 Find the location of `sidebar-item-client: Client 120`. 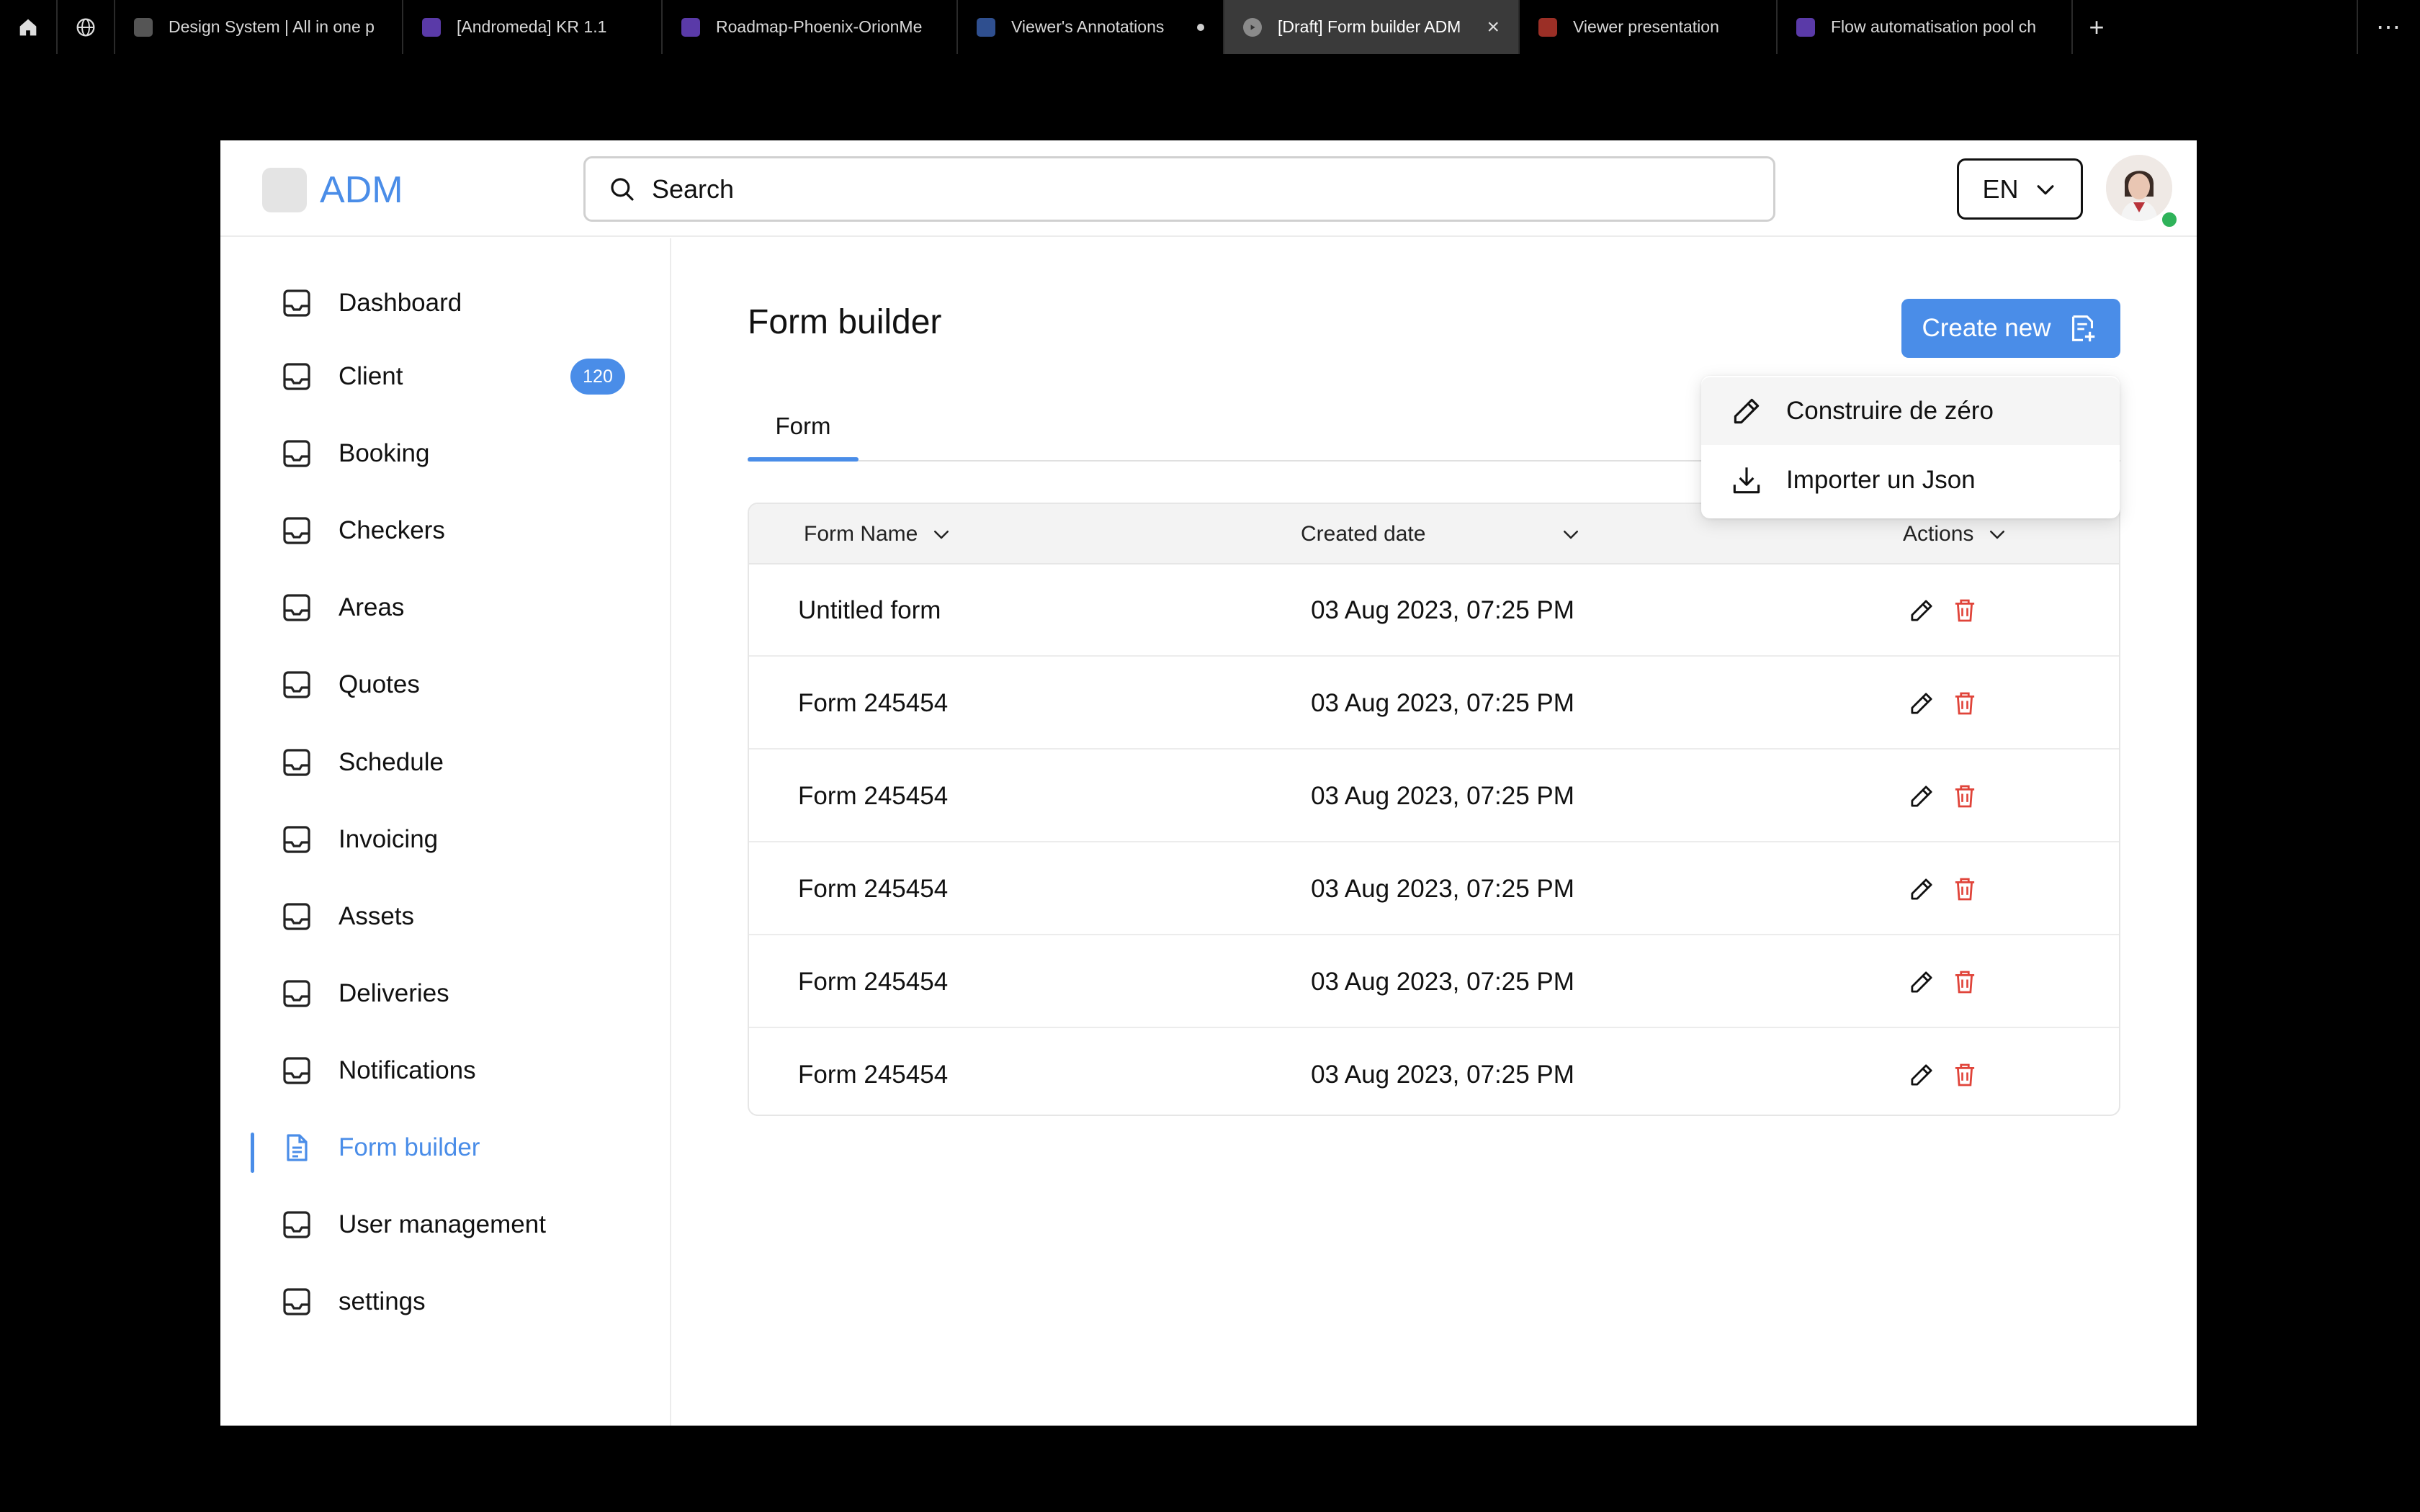

sidebar-item-client: Client 120 is located at coordinates (452, 376).